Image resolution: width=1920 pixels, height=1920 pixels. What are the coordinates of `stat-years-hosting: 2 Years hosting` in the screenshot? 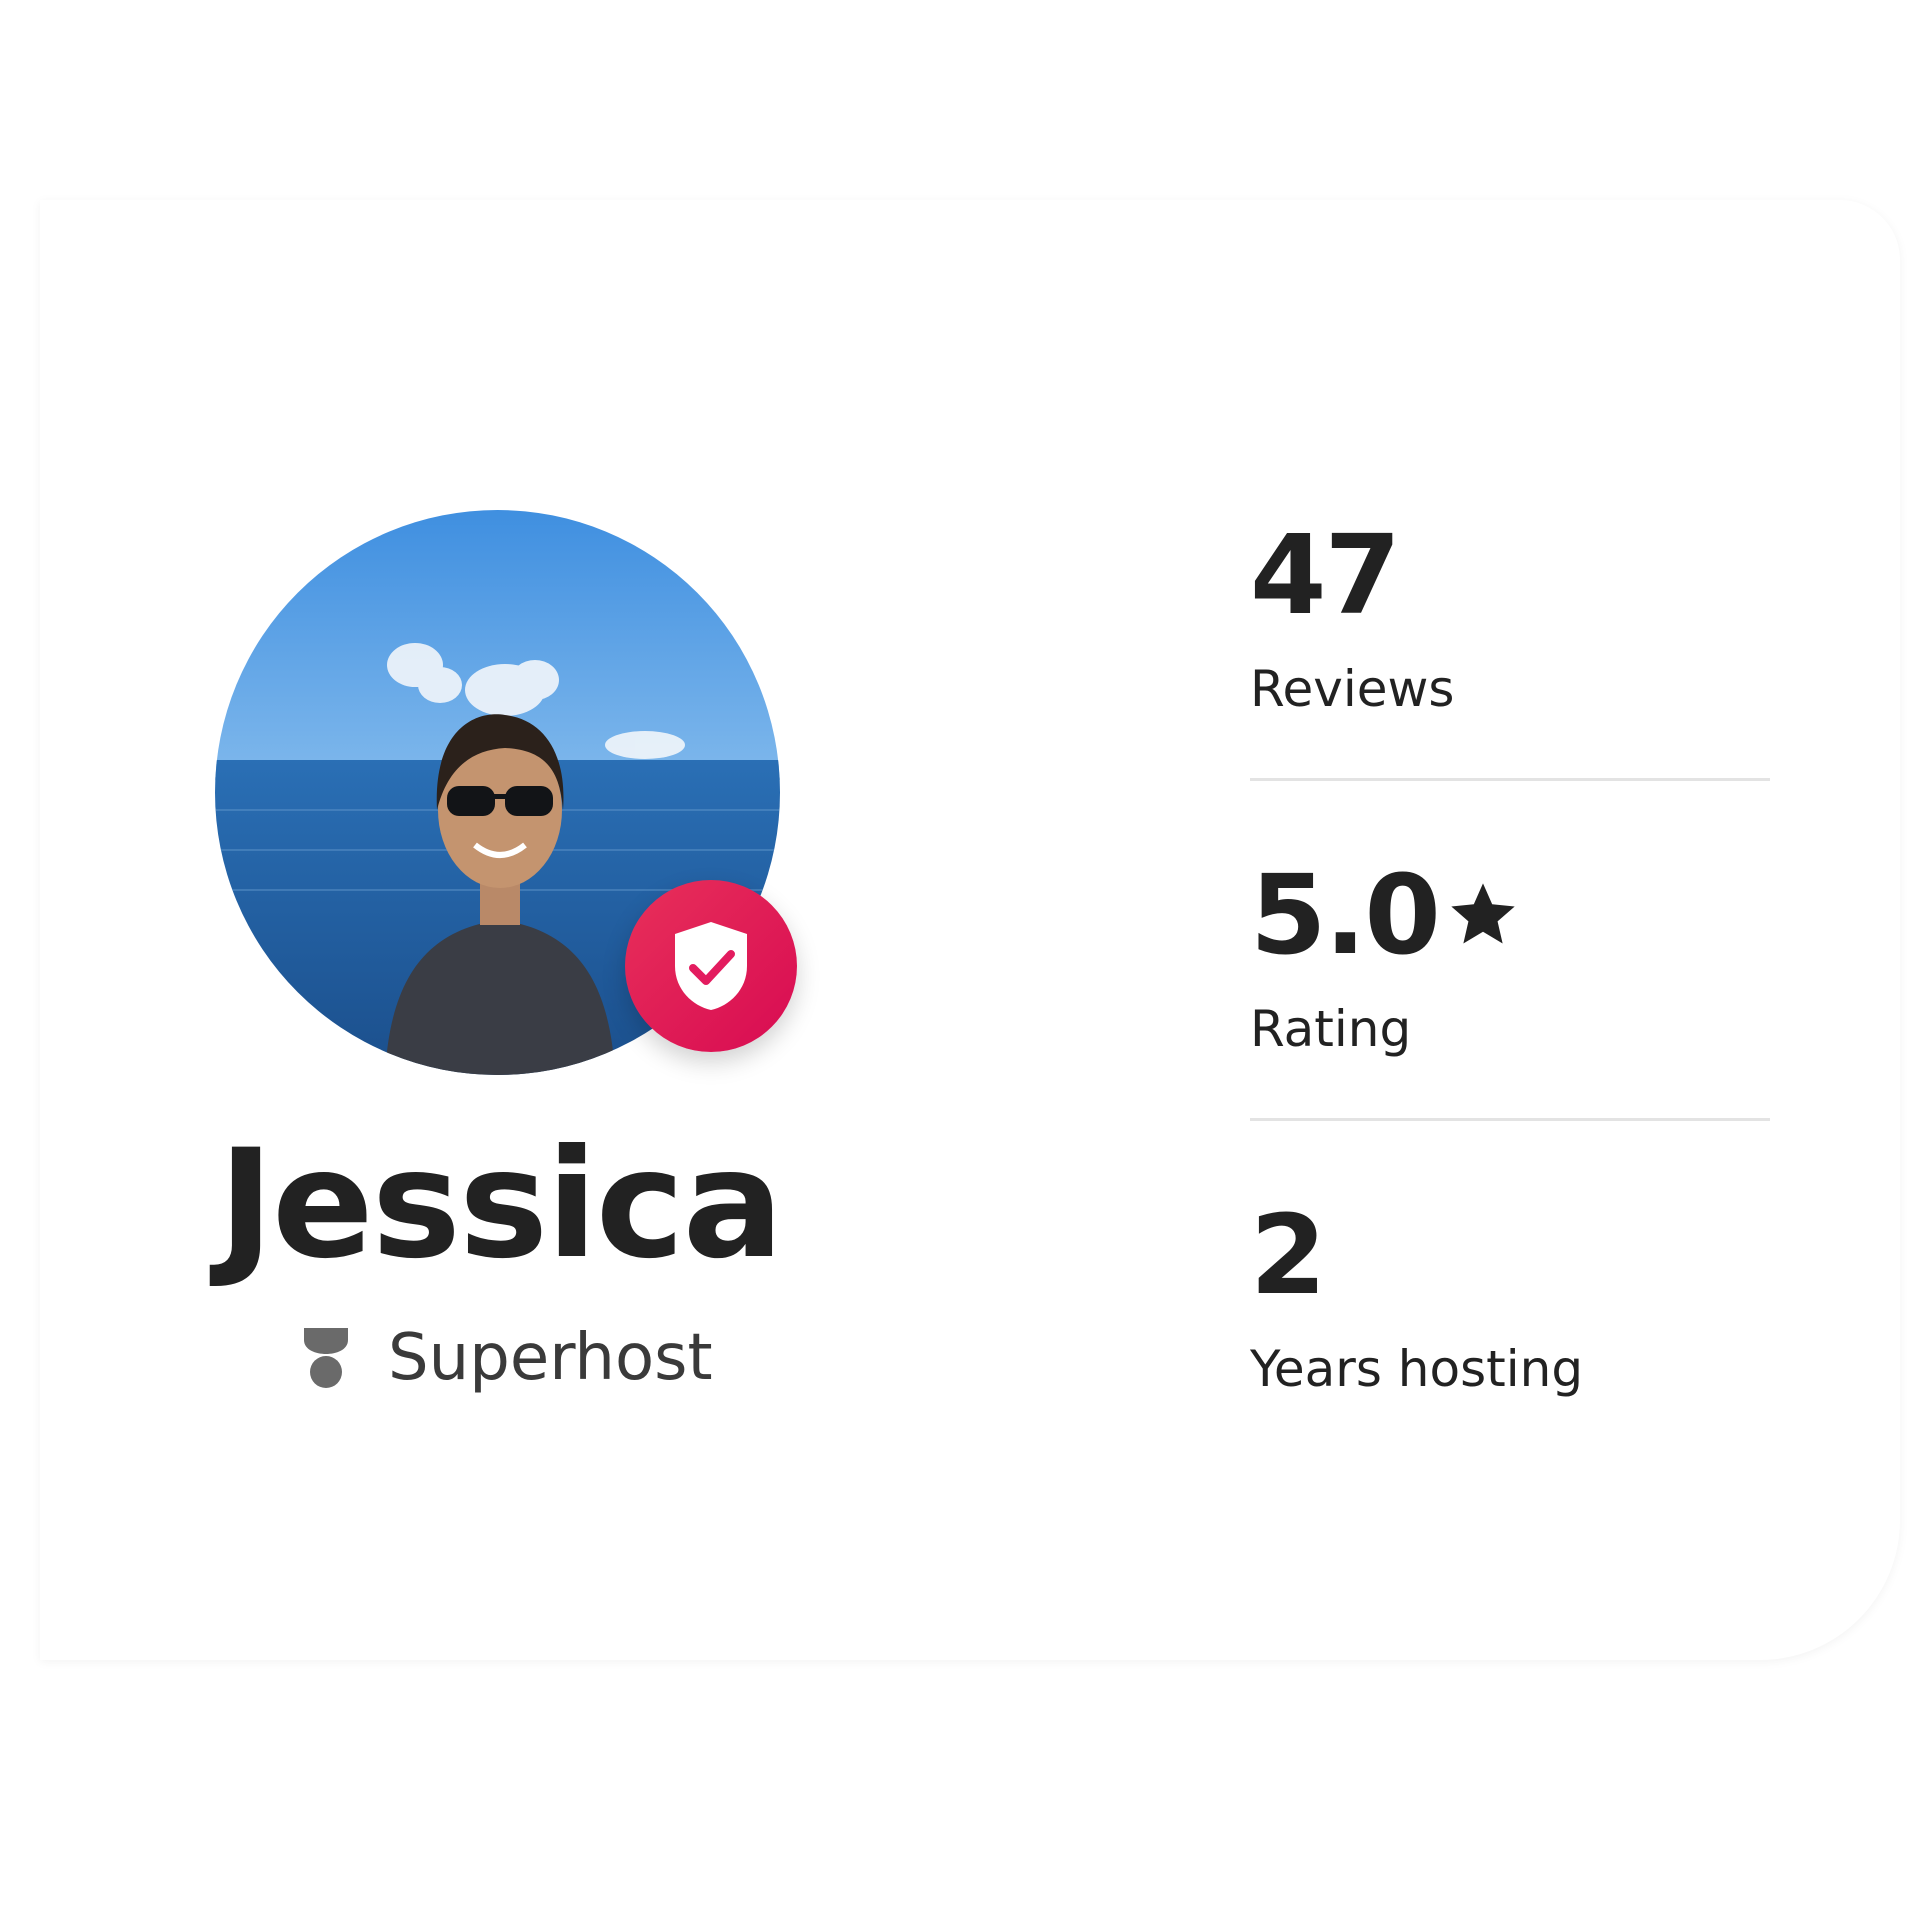 It's located at (1510, 1370).